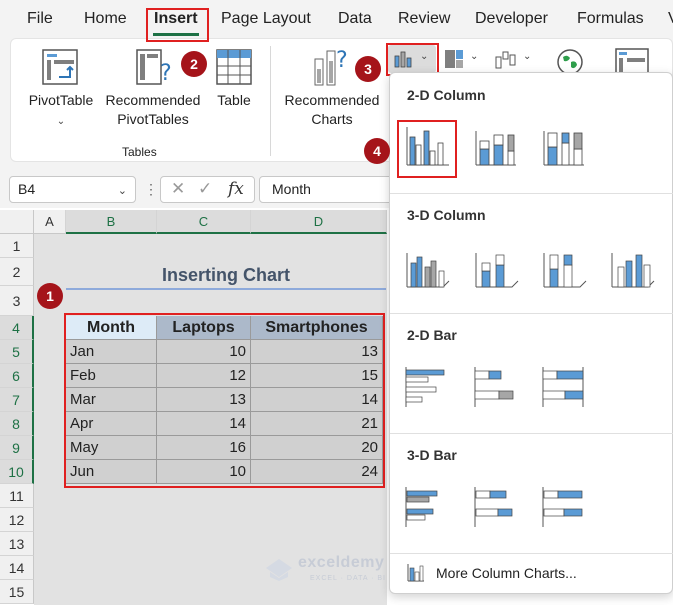  I want to click on recommended-pivottables-icon: ?, so click(154, 67).